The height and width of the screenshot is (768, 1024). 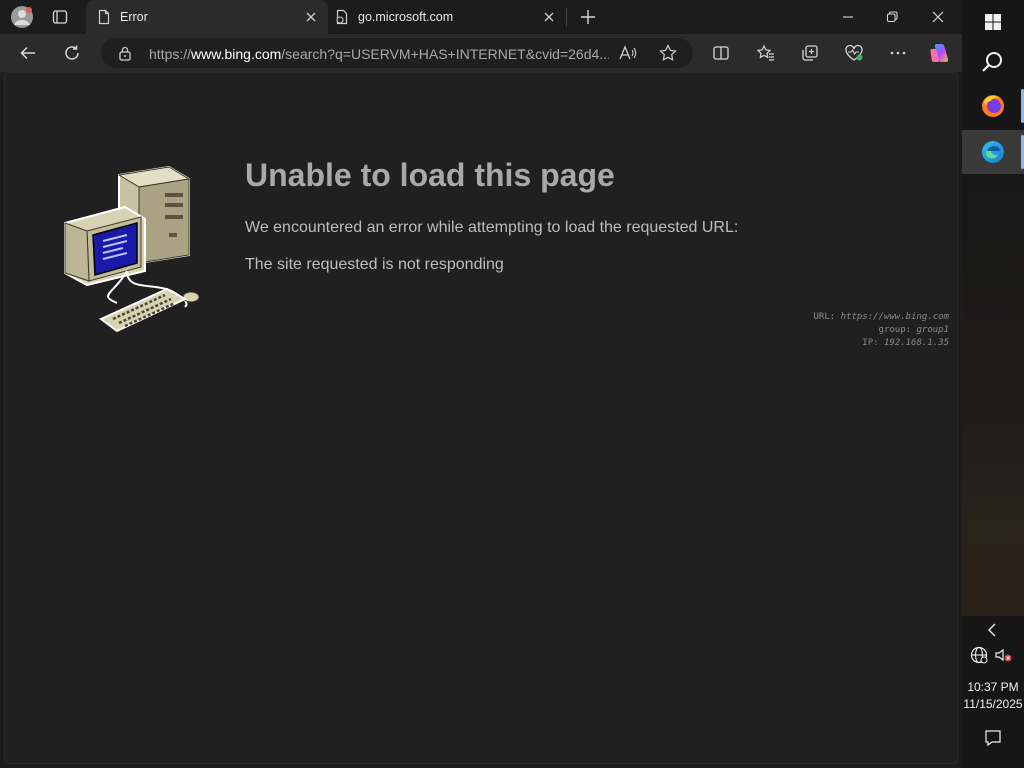 What do you see at coordinates (993, 696) in the screenshot?
I see `taskbar-clock: 10:37 PM 11/15/2025` at bounding box center [993, 696].